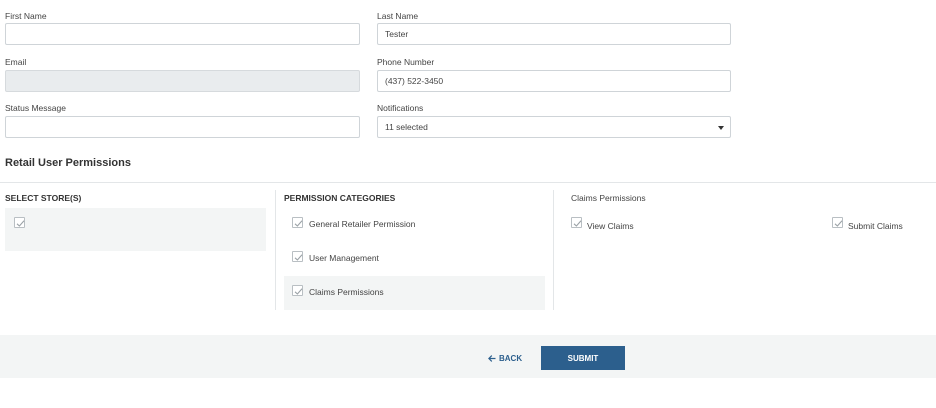  I want to click on first-name-field, so click(182, 34).